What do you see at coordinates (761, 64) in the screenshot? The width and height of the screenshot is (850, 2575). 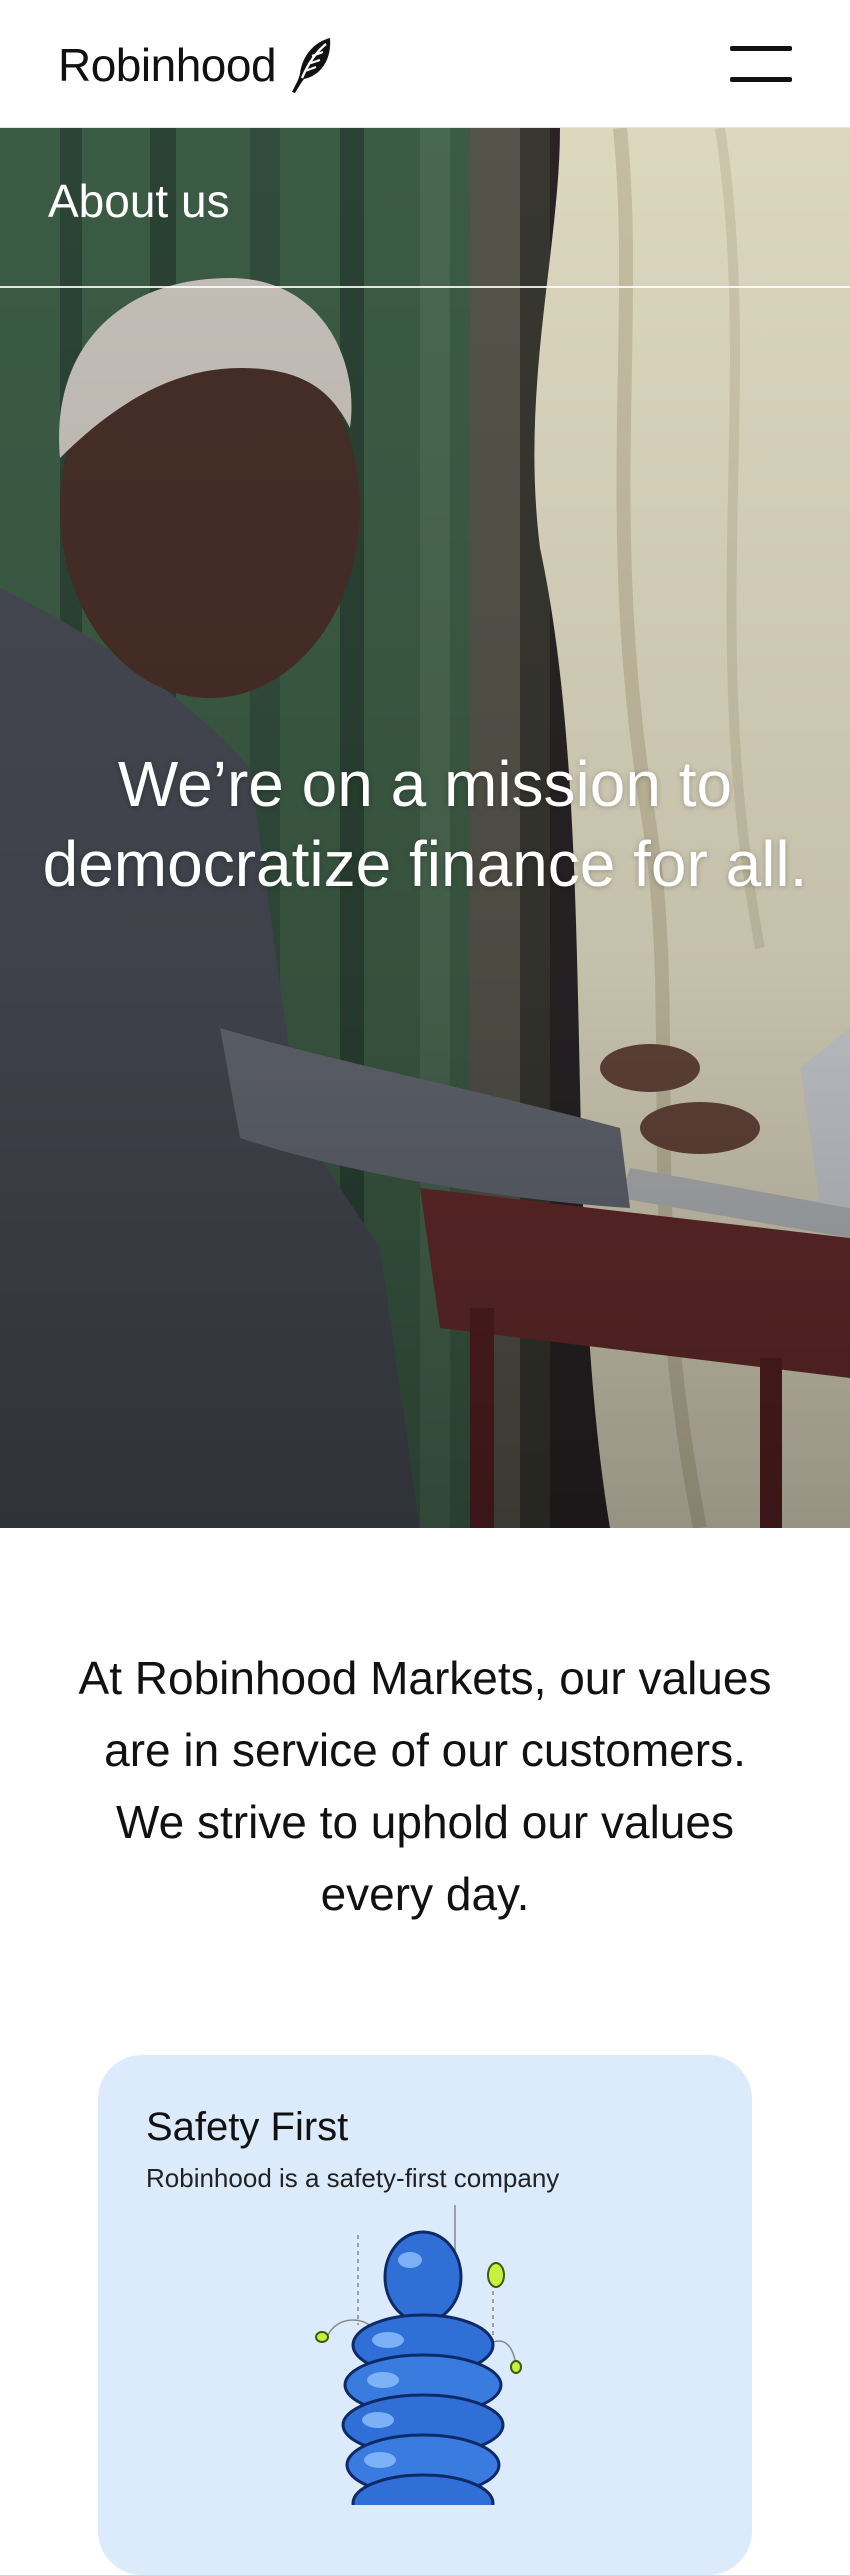 I see `hamburger-menu-icon` at bounding box center [761, 64].